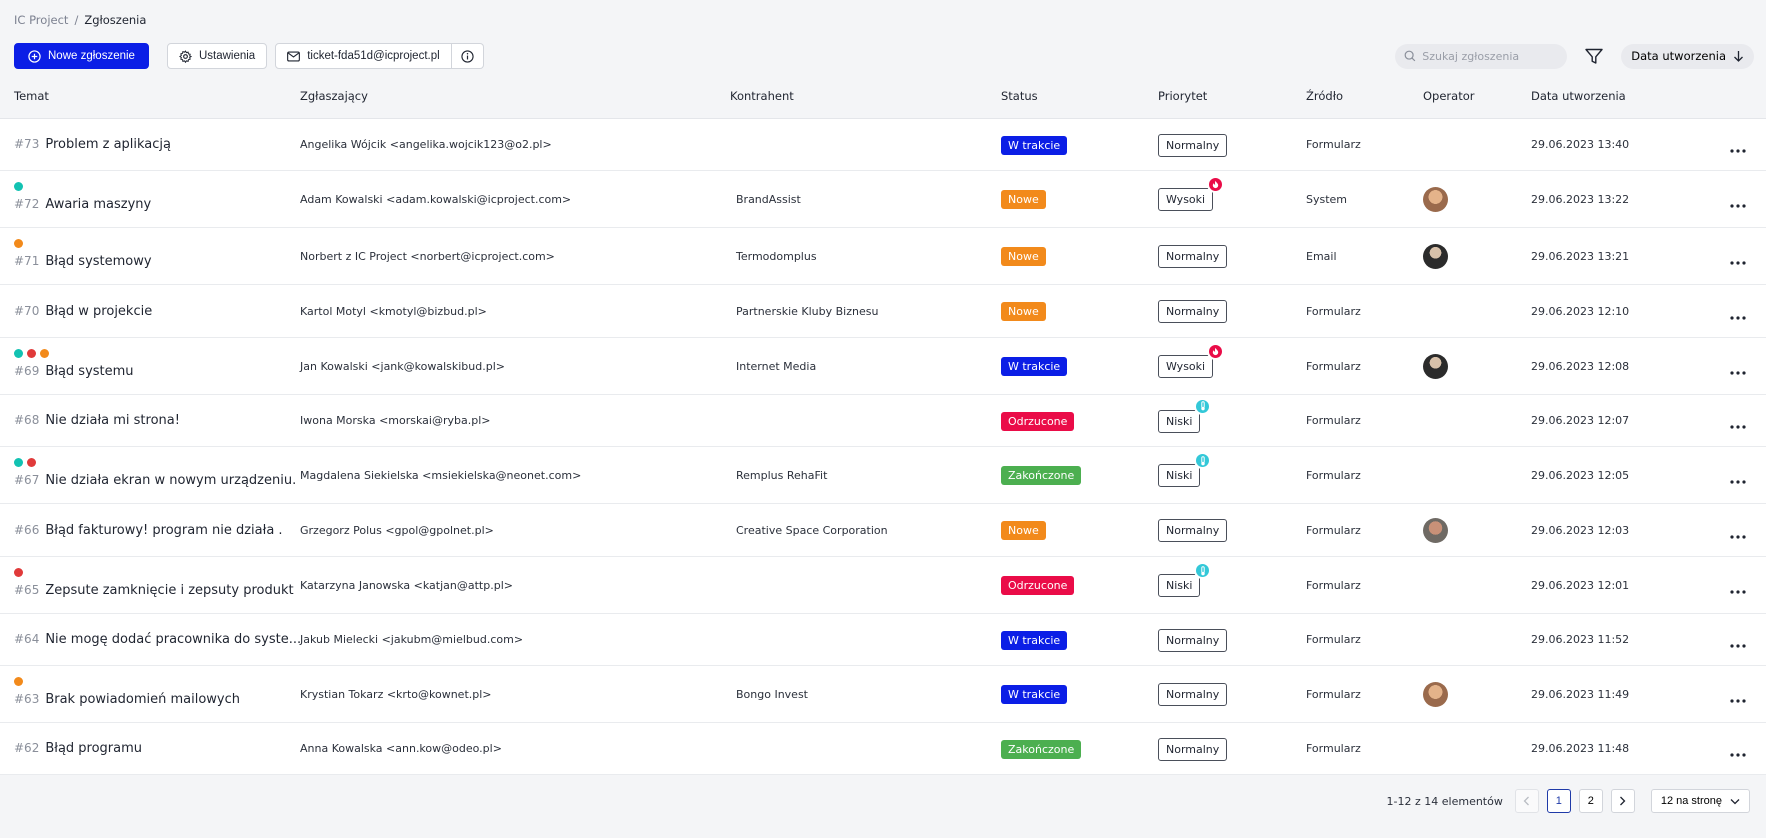  I want to click on ticket-title: Błąd systemu, so click(89, 371).